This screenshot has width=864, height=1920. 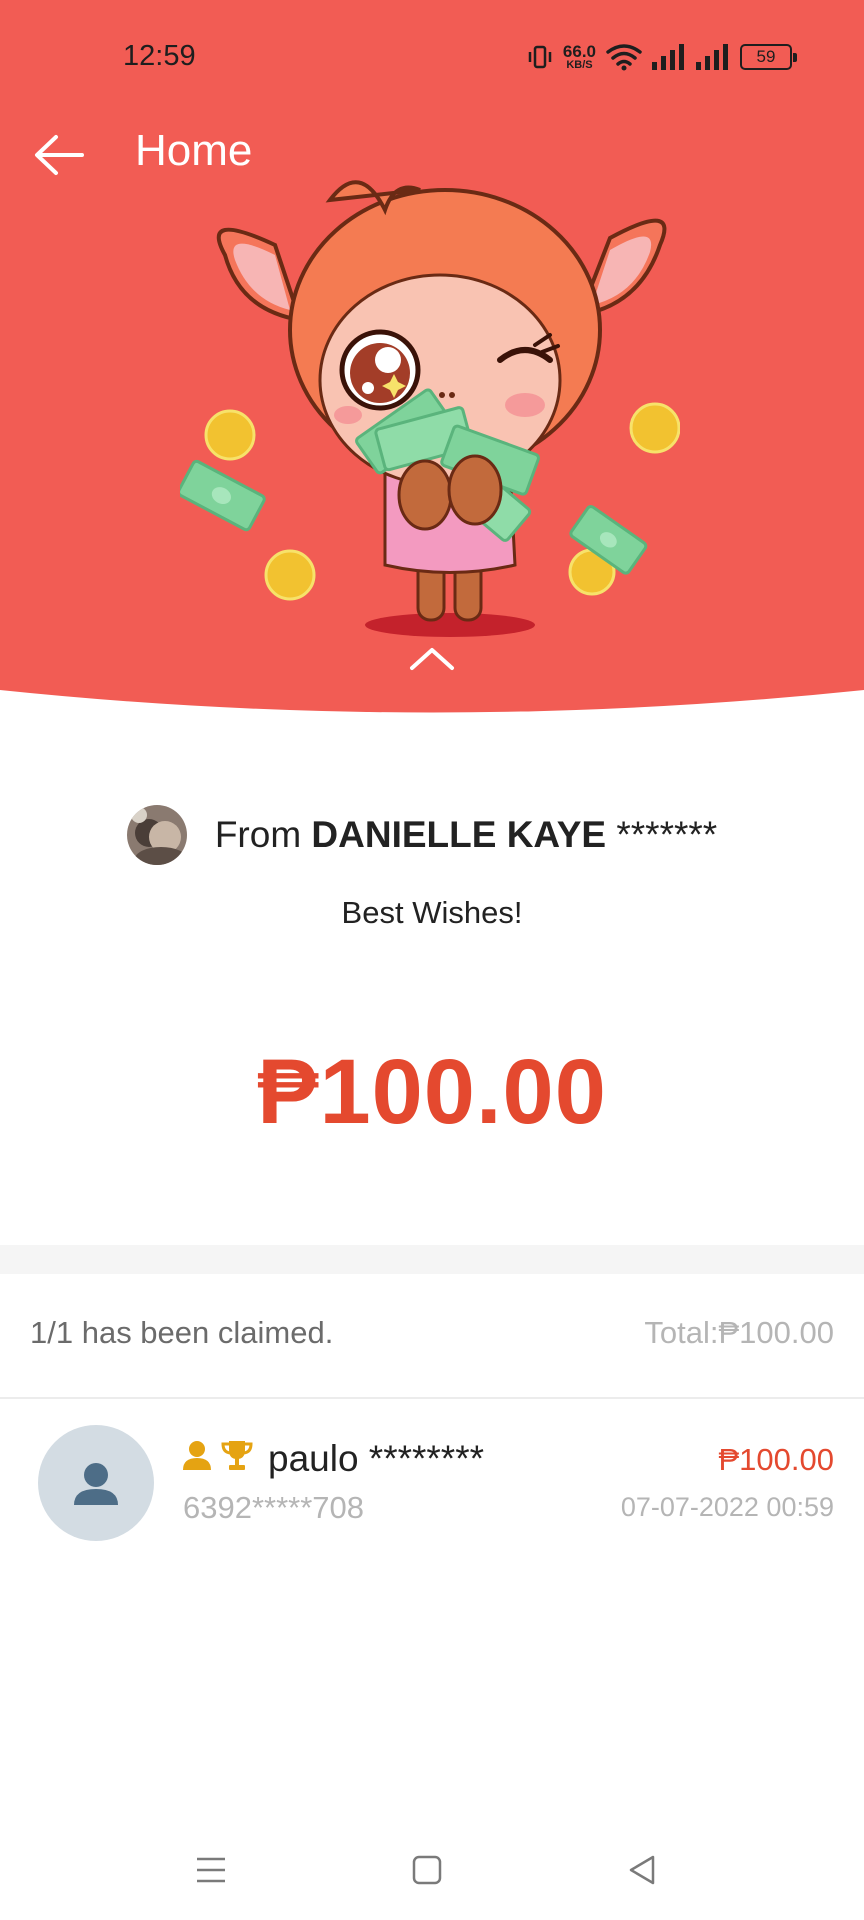 I want to click on sender-photo, so click(x=156, y=835).